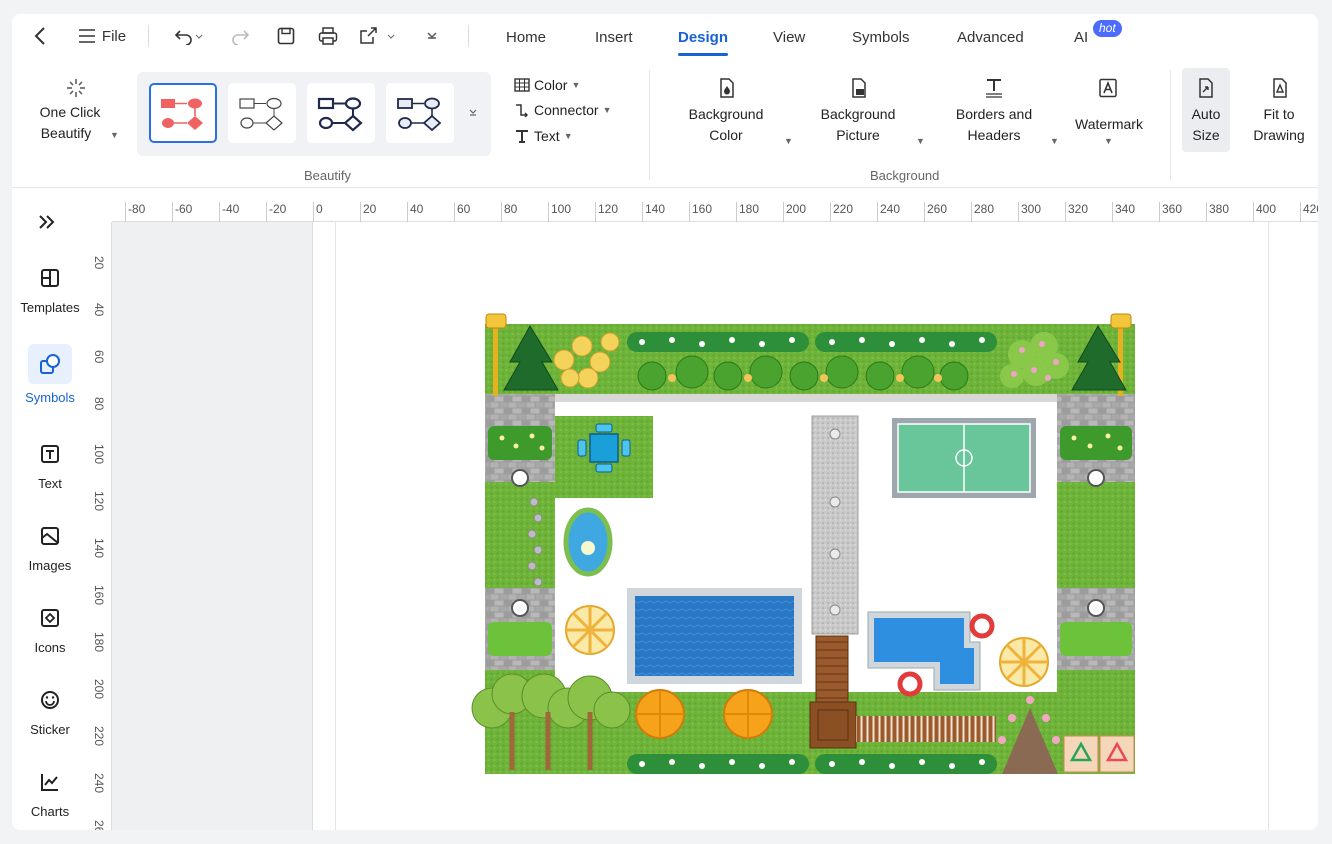 This screenshot has height=844, width=1332. What do you see at coordinates (1081, 38) in the screenshot?
I see `tab-ai: AI` at bounding box center [1081, 38].